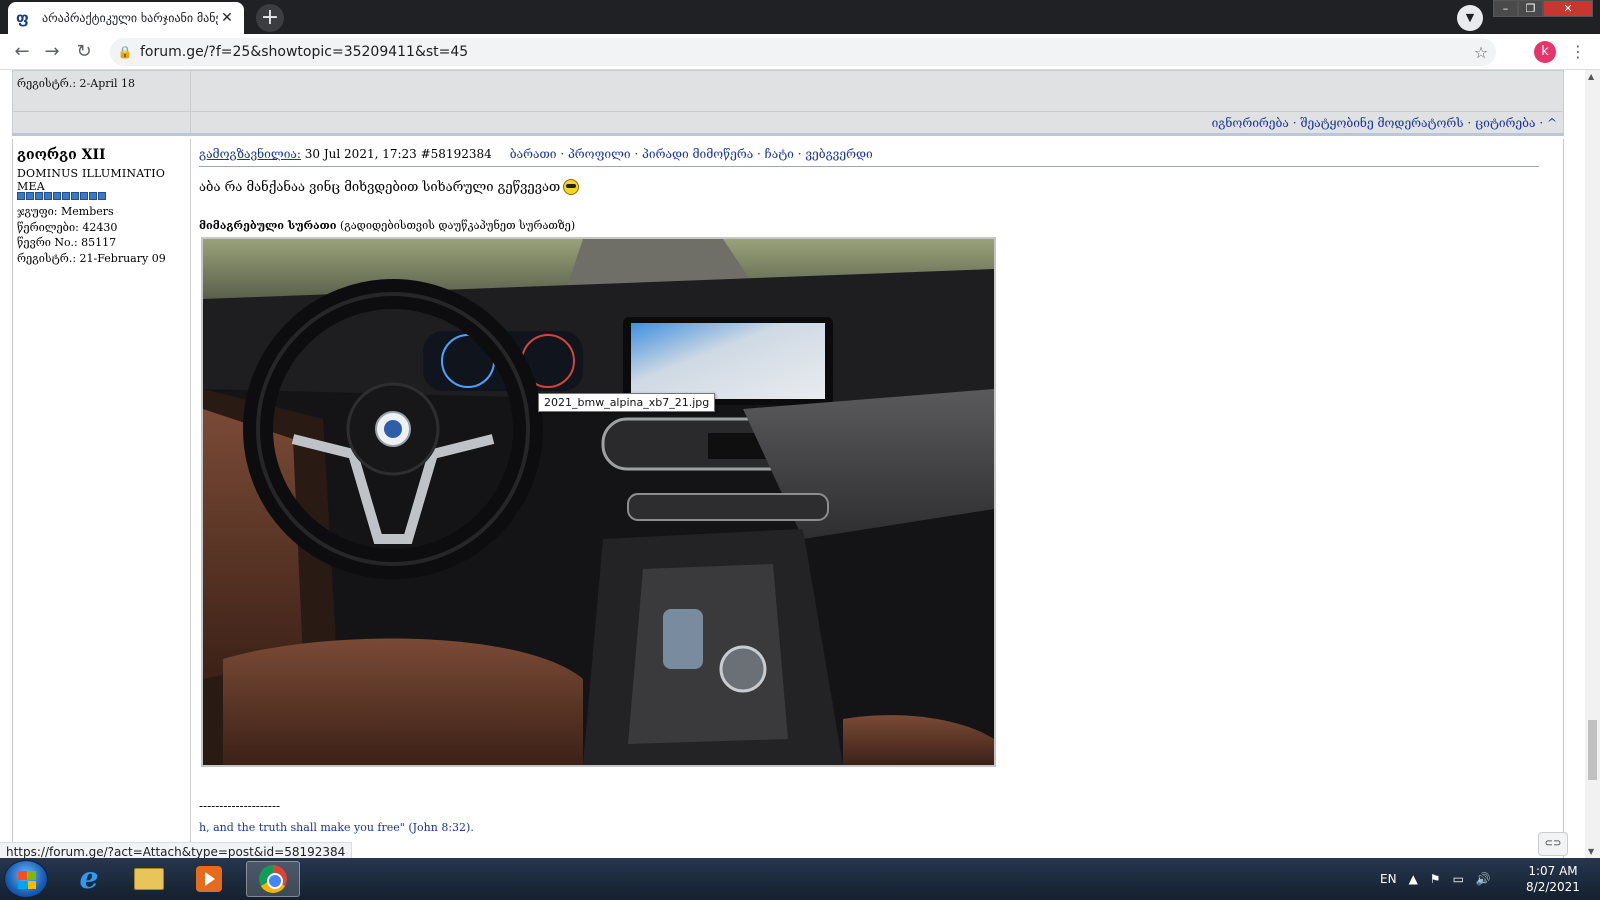 This screenshot has width=1600, height=900. What do you see at coordinates (1568, 8) in the screenshot?
I see `window-close-button: ✕` at bounding box center [1568, 8].